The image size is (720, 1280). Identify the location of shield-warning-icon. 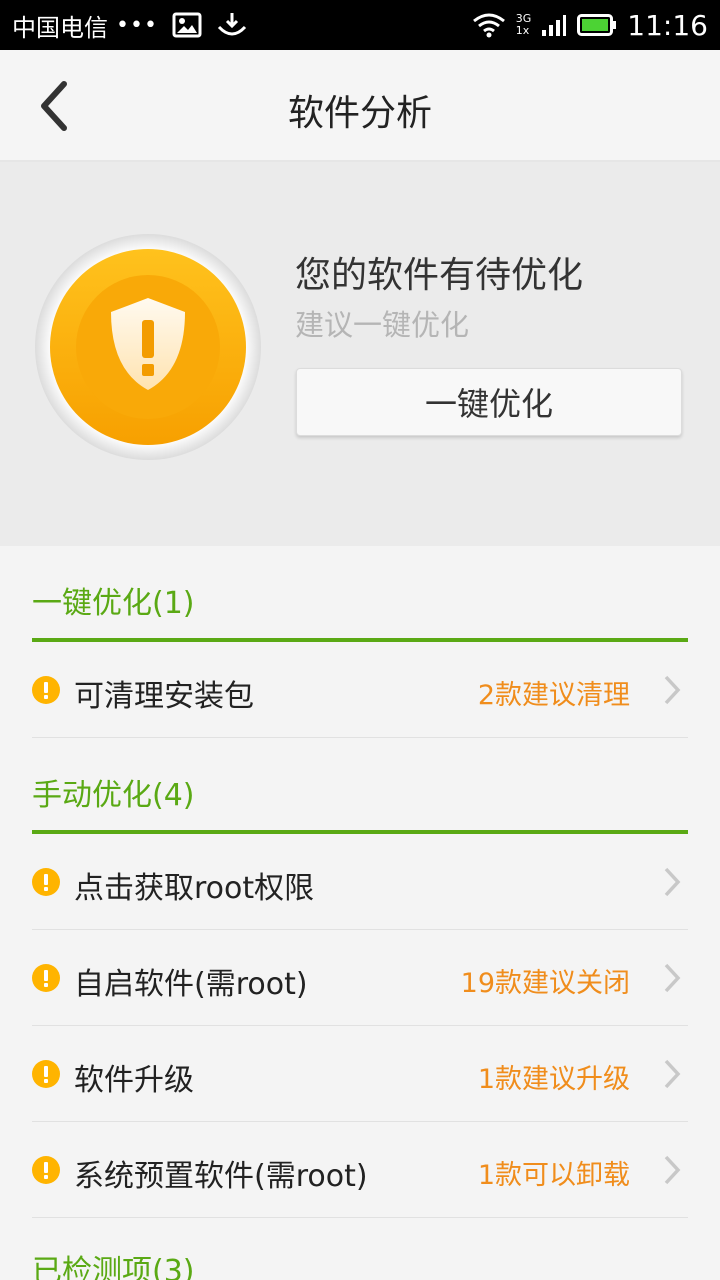
(148, 347).